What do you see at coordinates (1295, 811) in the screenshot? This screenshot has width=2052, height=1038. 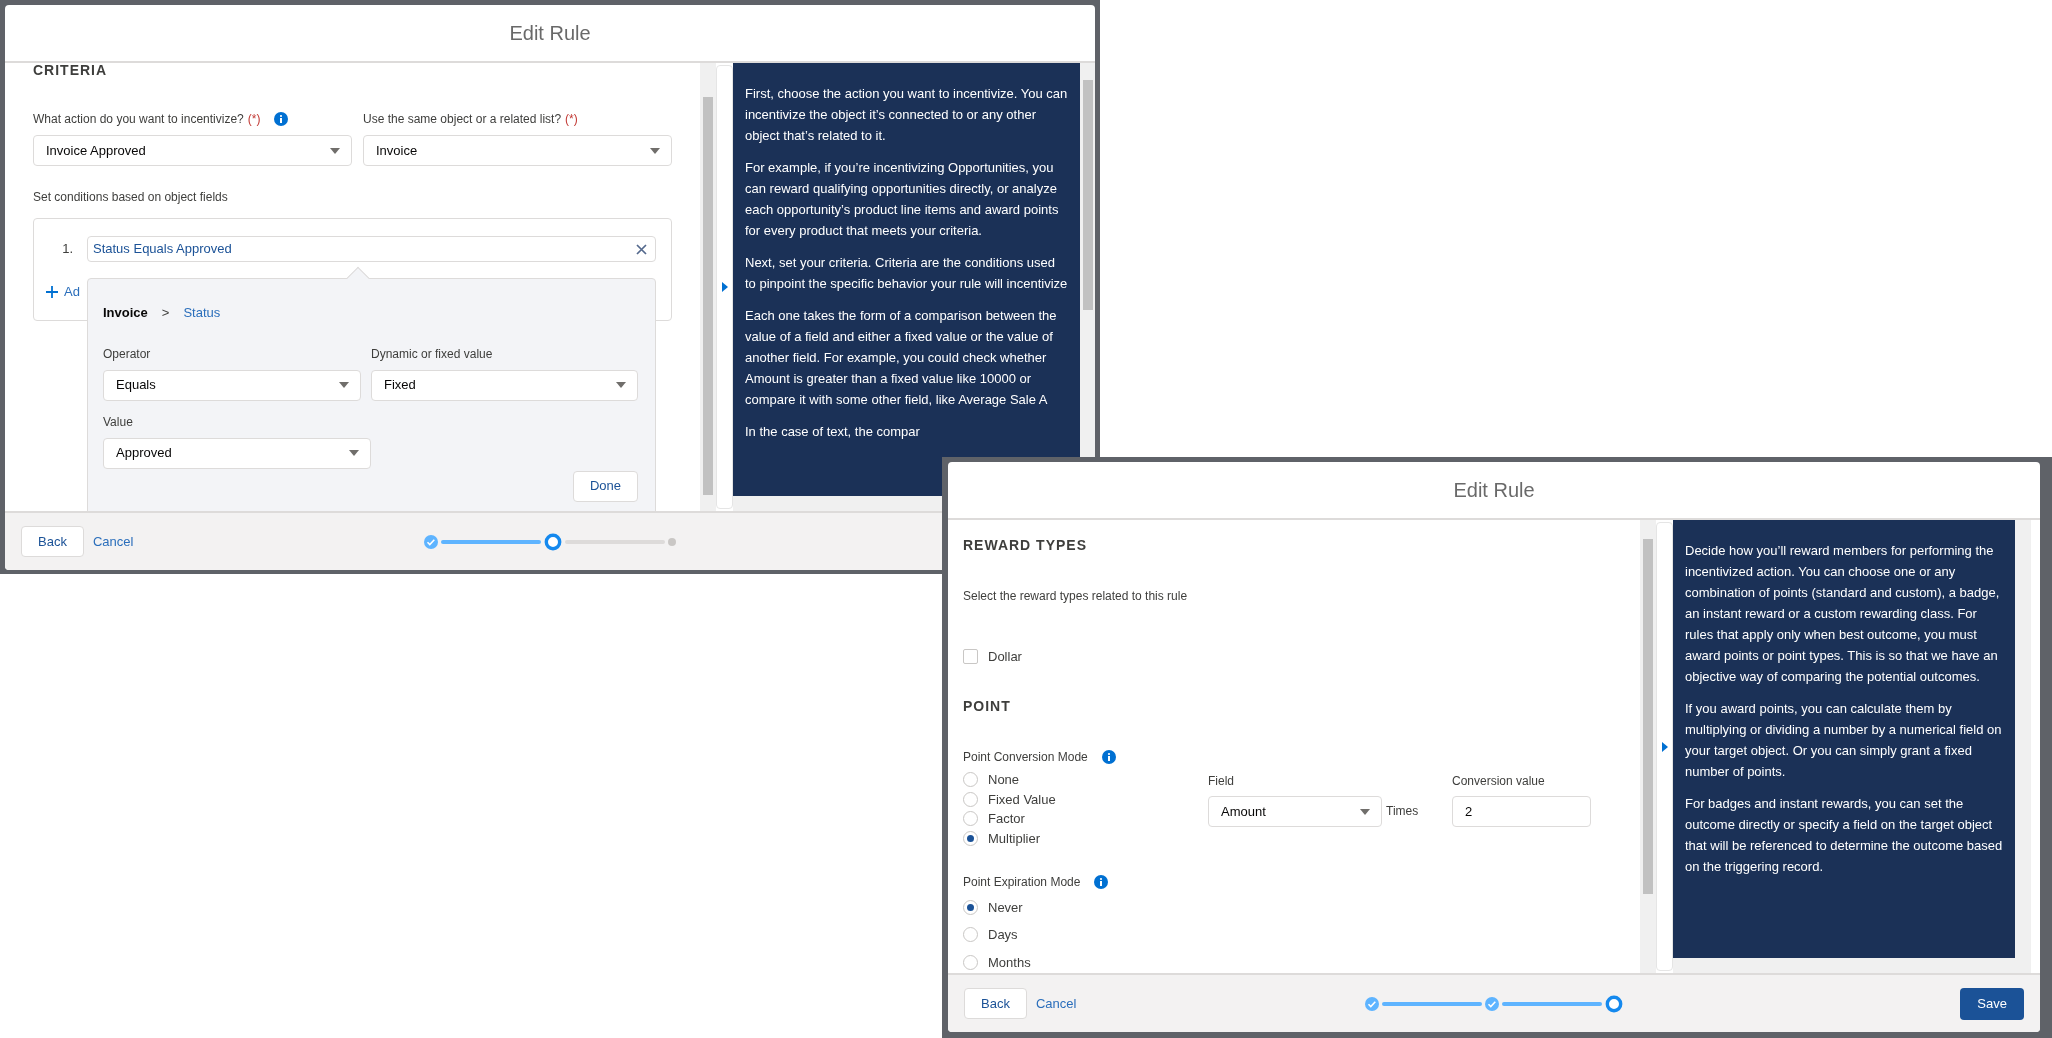 I see `dropdown: Amount` at bounding box center [1295, 811].